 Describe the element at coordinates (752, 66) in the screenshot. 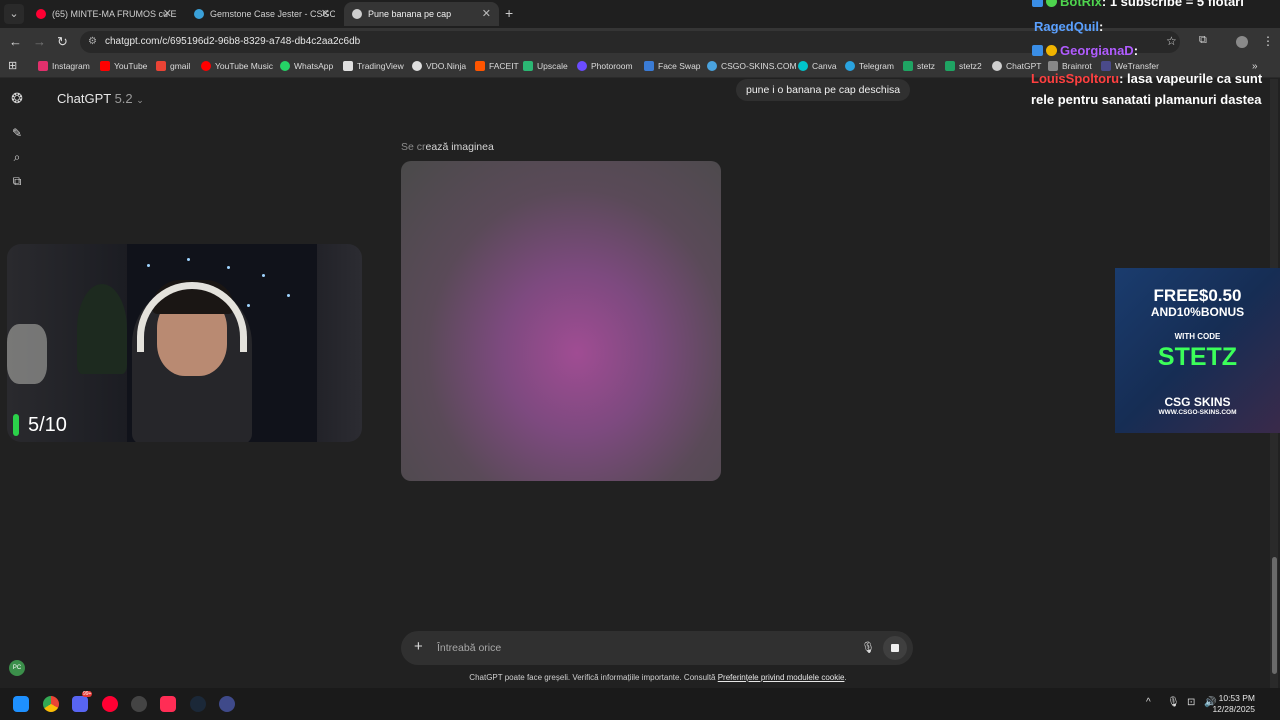

I see `bookmark-csgo-skins: CSGO-SKINS.COM` at that location.